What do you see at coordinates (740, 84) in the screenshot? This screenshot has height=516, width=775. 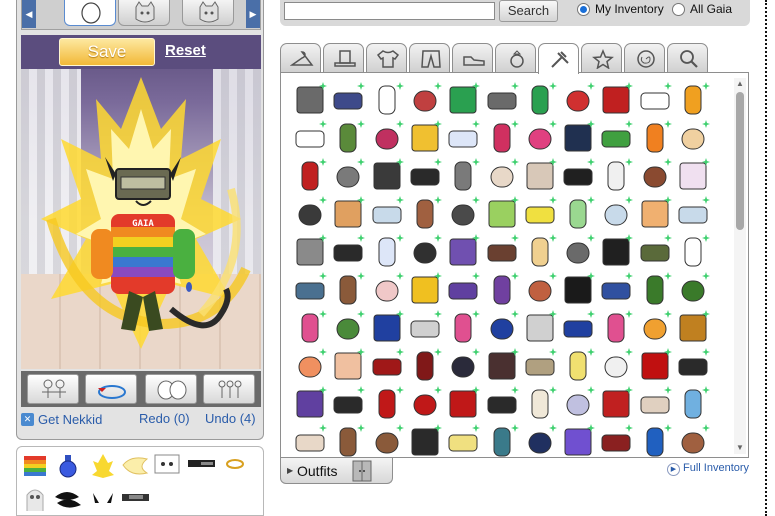 I see `scroll-up-arrow: ▲` at bounding box center [740, 84].